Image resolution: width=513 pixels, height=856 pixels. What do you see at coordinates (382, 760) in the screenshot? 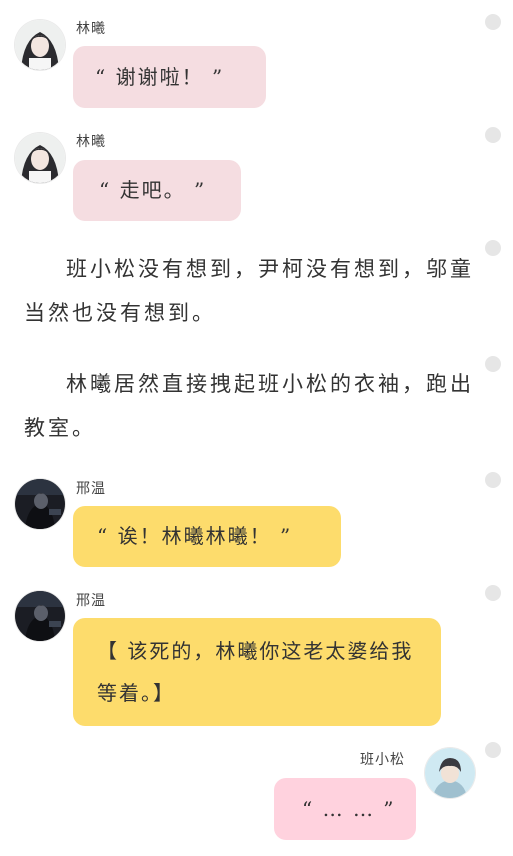
I see `speaker-name: 班小松` at bounding box center [382, 760].